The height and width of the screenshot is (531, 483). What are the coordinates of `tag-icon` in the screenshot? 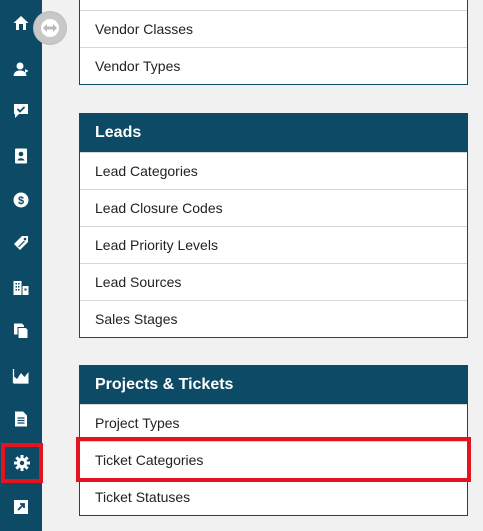 It's located at (21, 243).